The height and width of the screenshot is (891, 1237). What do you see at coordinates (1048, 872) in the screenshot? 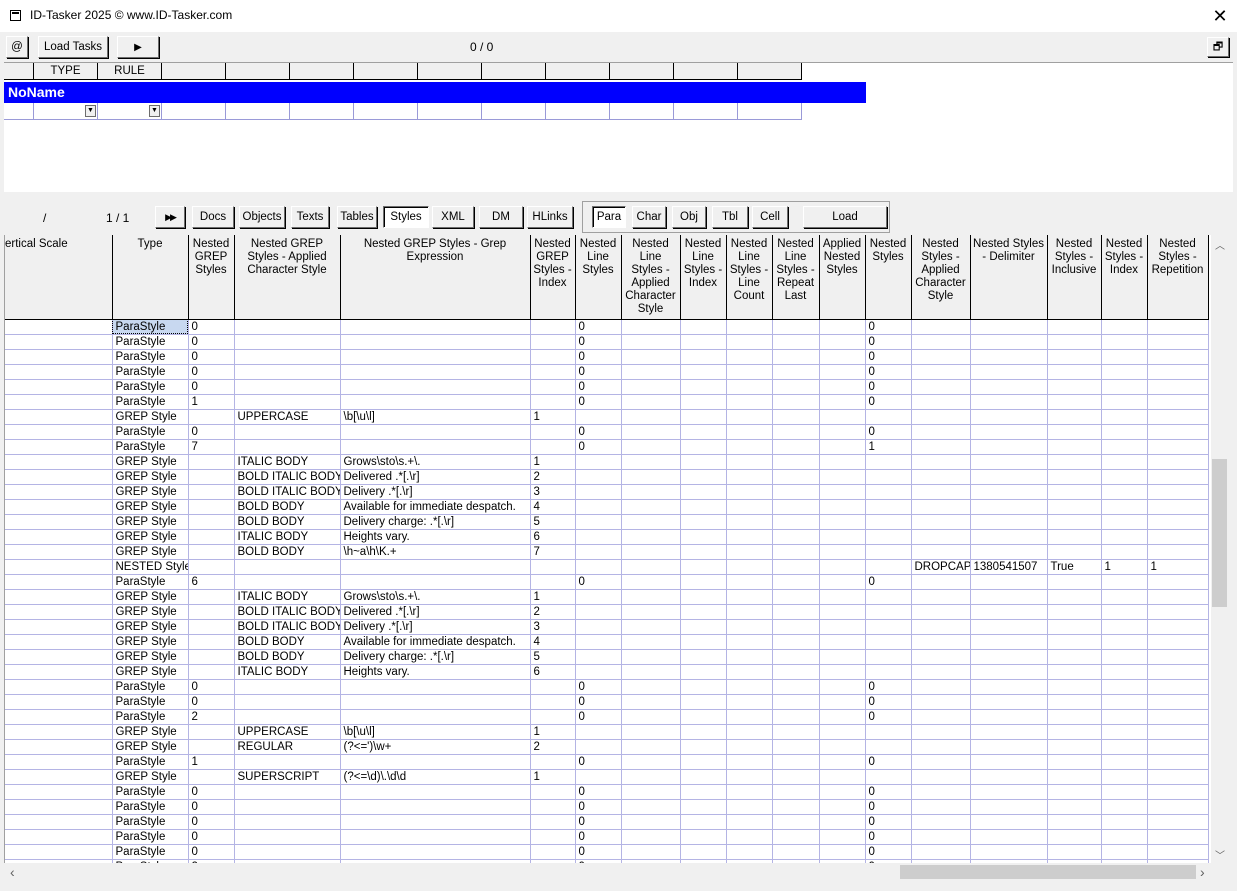
I see `horizontal-scroll-thumb` at bounding box center [1048, 872].